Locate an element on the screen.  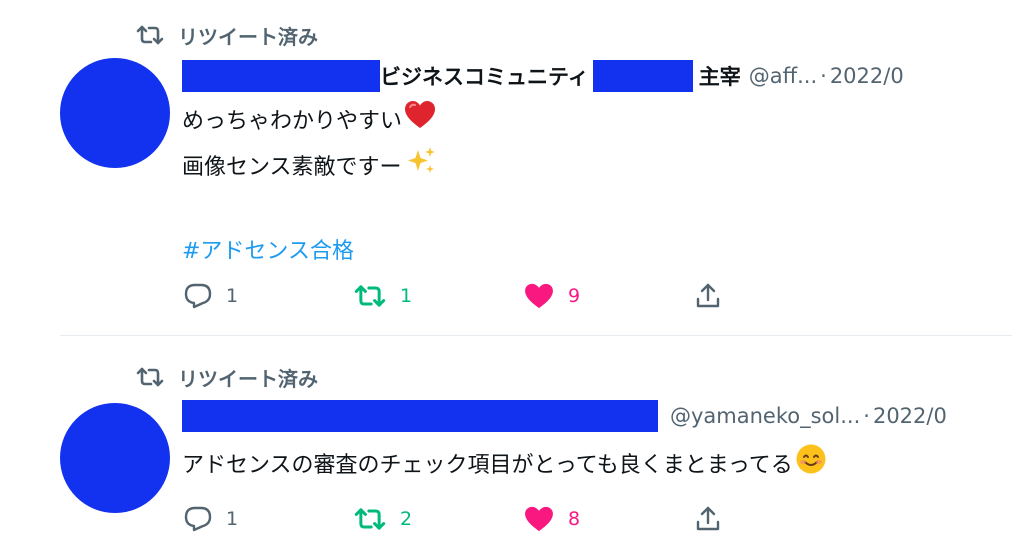
like-button: 9 is located at coordinates (552, 296).